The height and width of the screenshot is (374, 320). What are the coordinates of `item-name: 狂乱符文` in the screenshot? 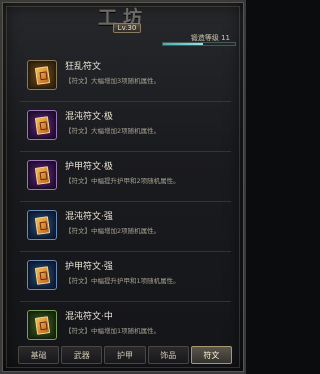 It's located at (83, 67).